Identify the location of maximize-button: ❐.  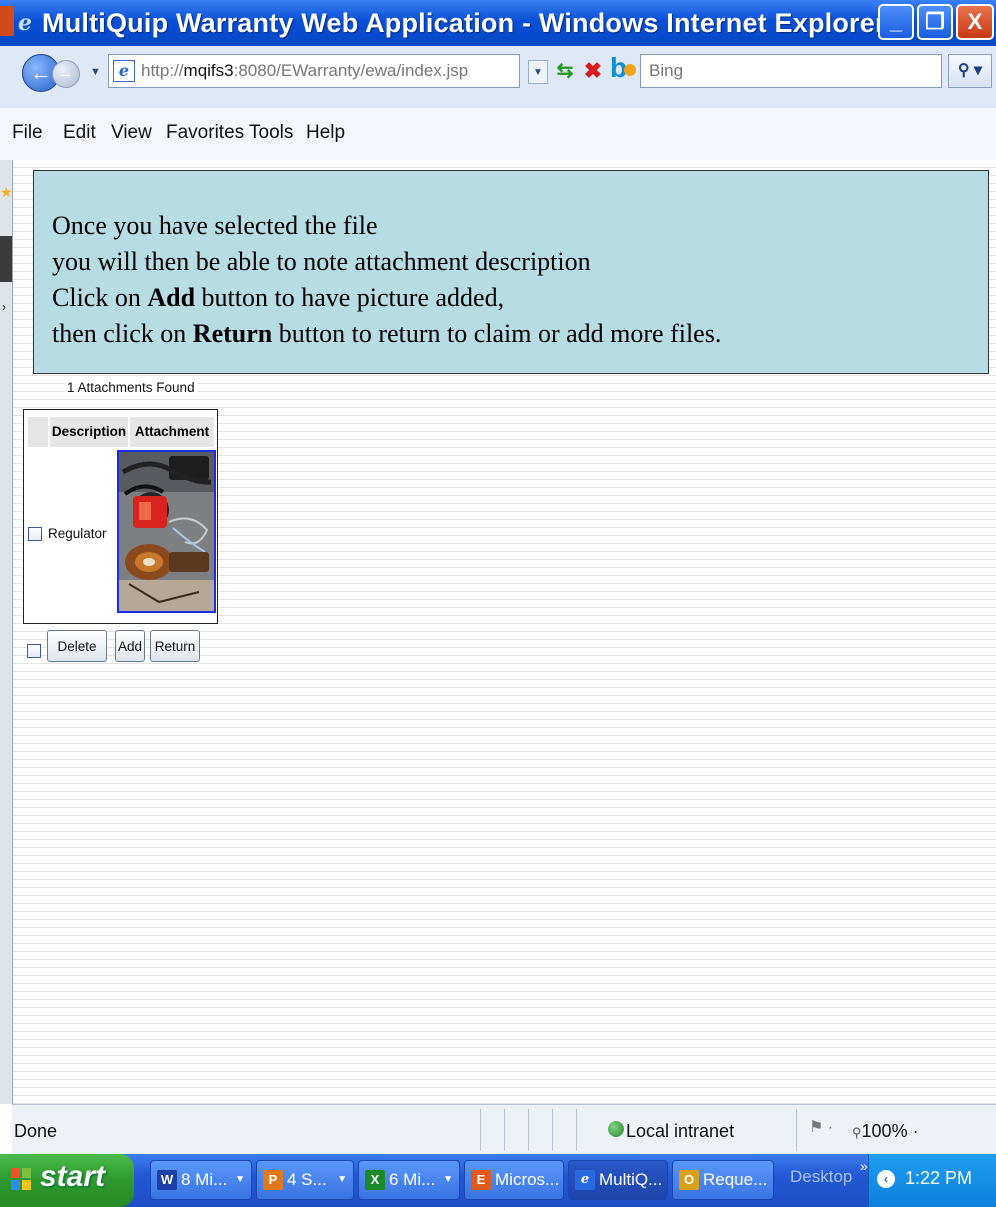
(935, 22).